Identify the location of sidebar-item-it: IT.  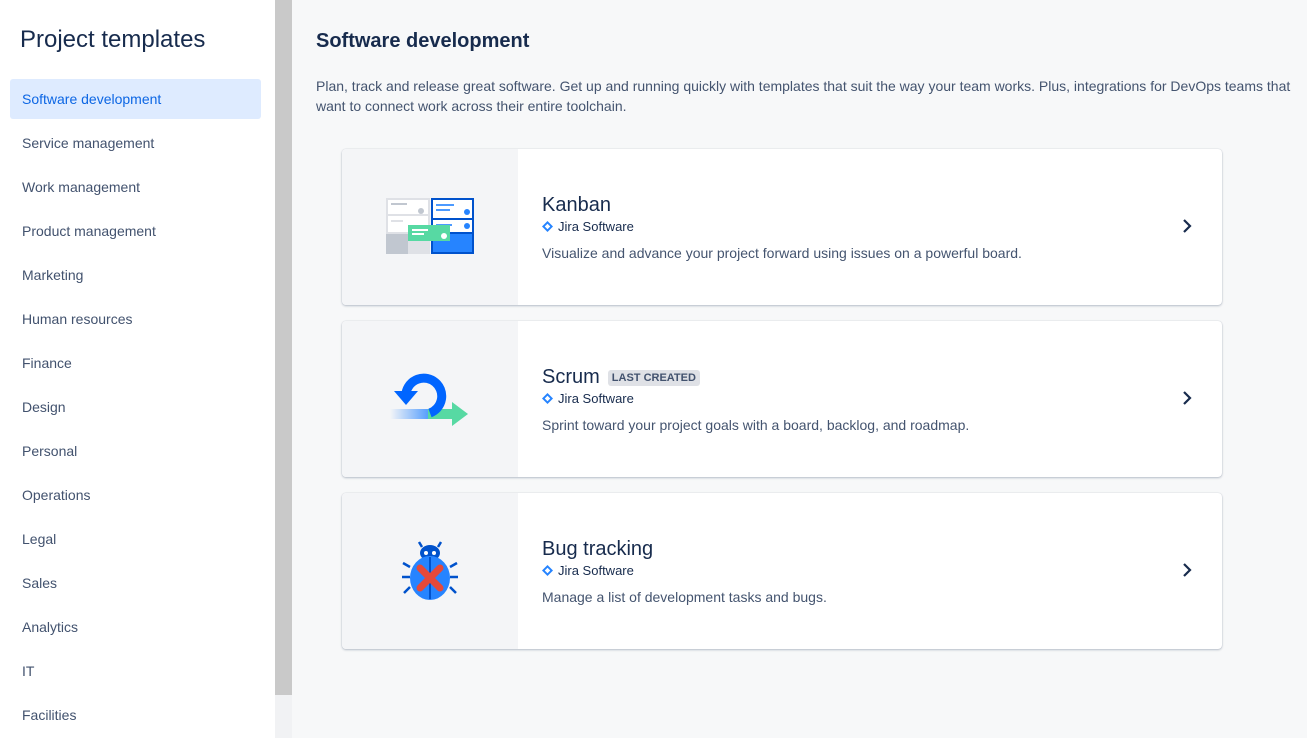
(135, 671).